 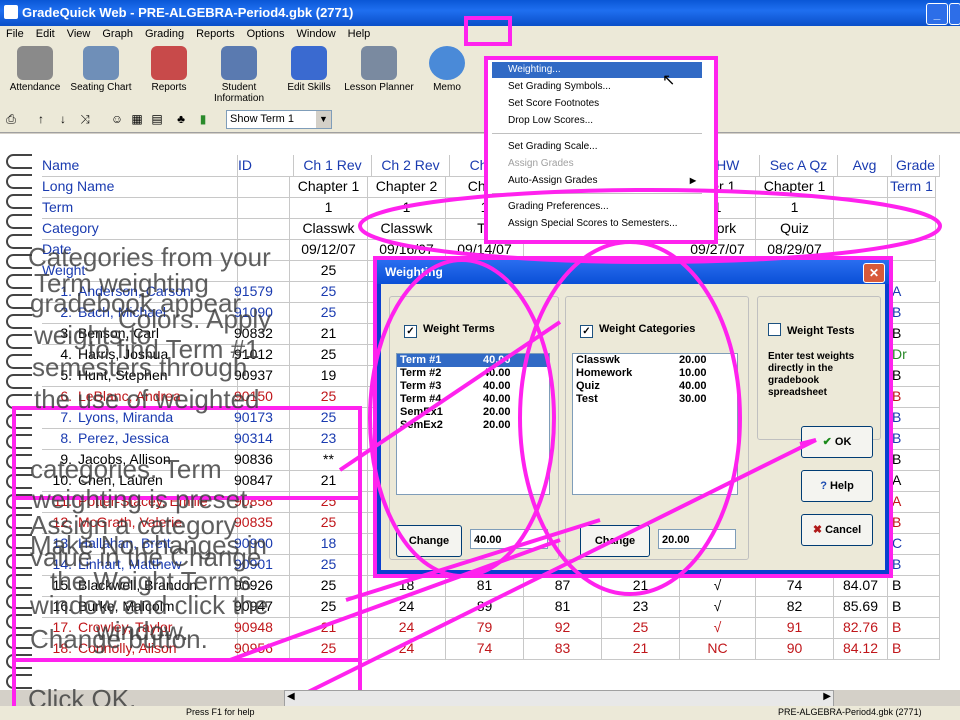 What do you see at coordinates (473, 386) in the screenshot?
I see `weight-list-item: Term #3 40.00` at bounding box center [473, 386].